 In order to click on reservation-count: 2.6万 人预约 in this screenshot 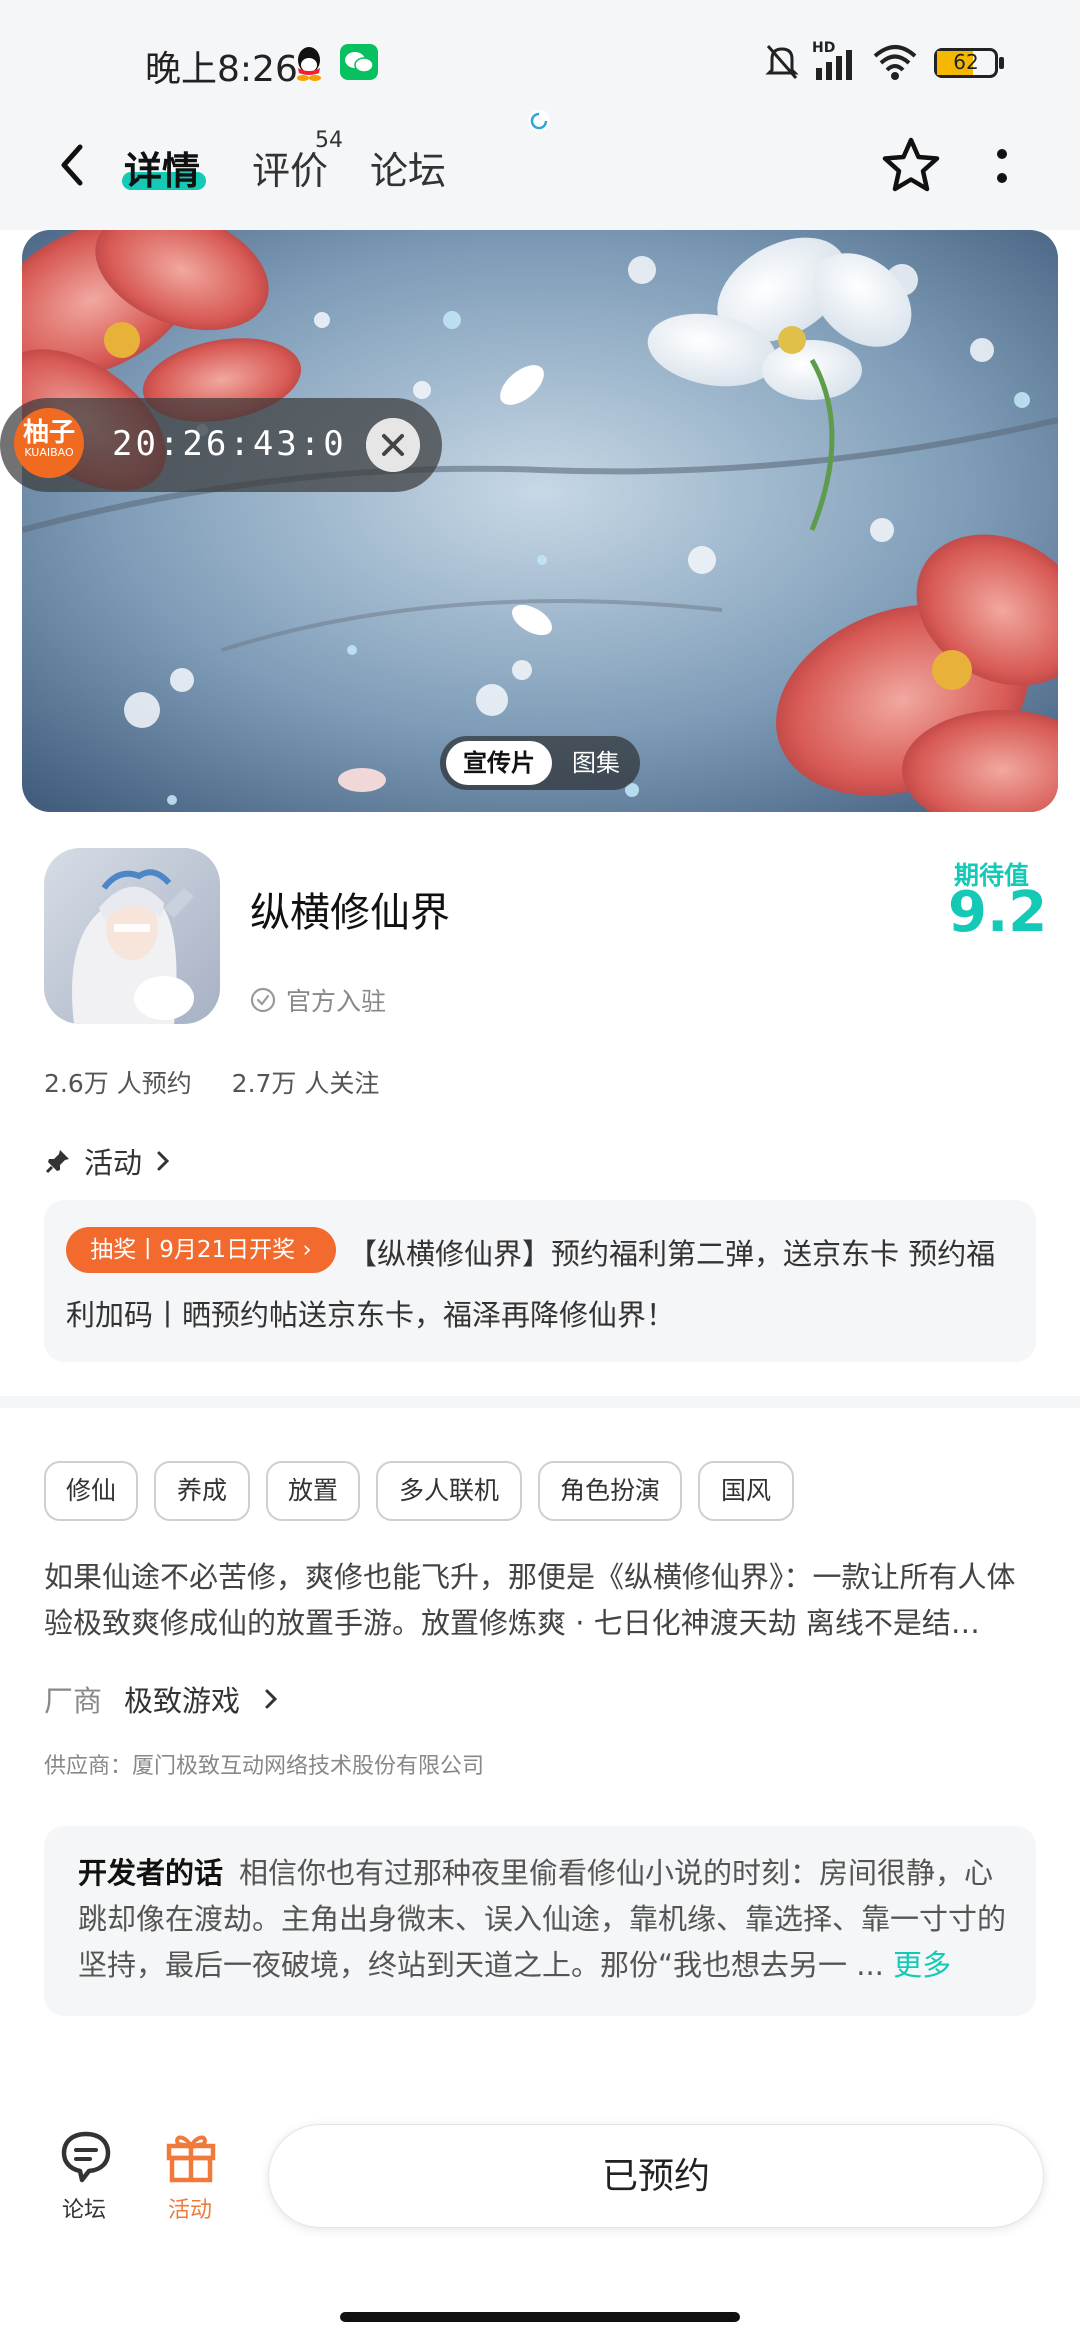, I will do `click(118, 1083)`.